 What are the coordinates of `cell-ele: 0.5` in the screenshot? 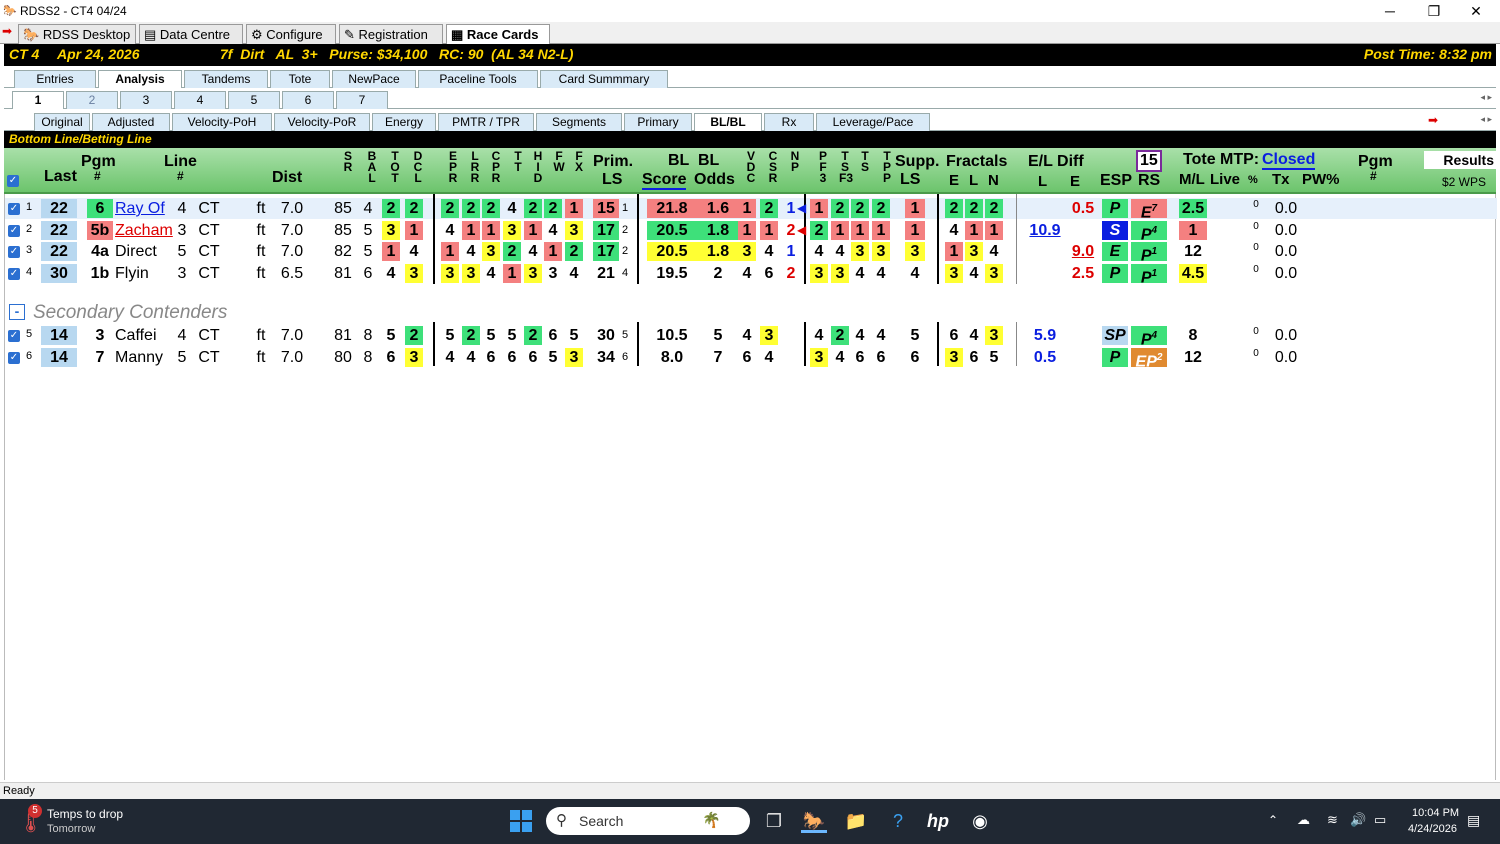 It's located at (1083, 208).